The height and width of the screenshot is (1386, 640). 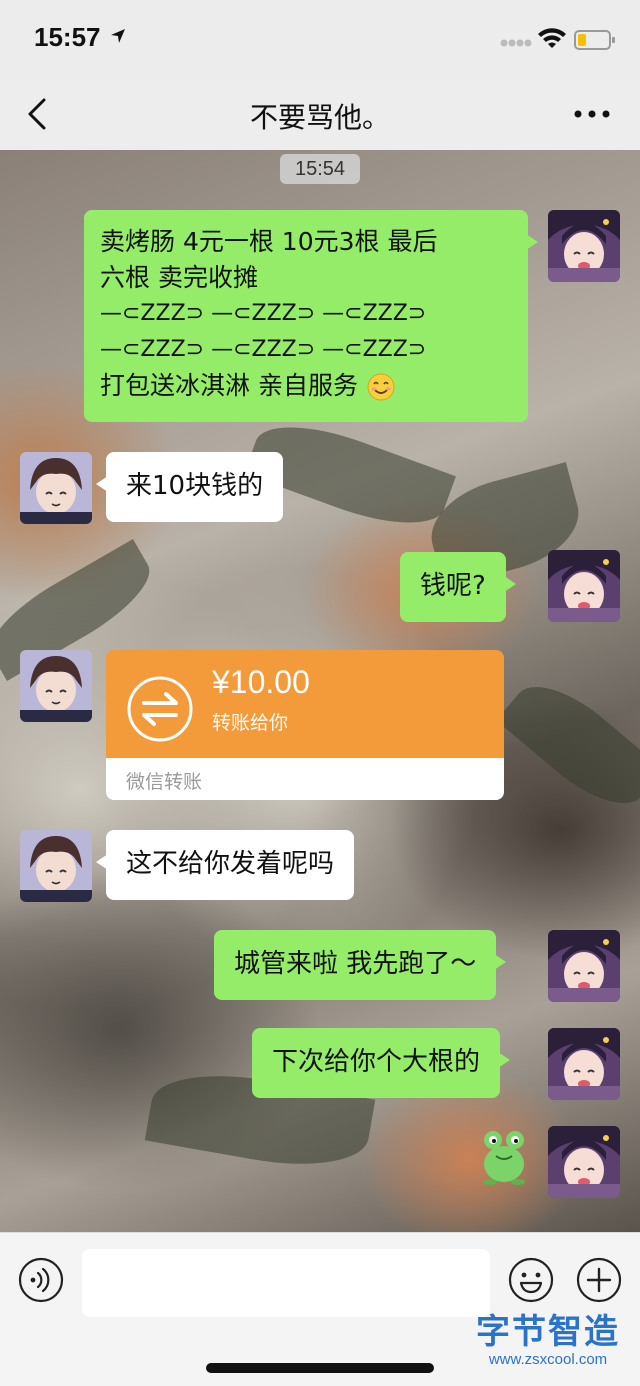 What do you see at coordinates (458, 587) in the screenshot?
I see `message-bubble-sent: 钱呢?` at bounding box center [458, 587].